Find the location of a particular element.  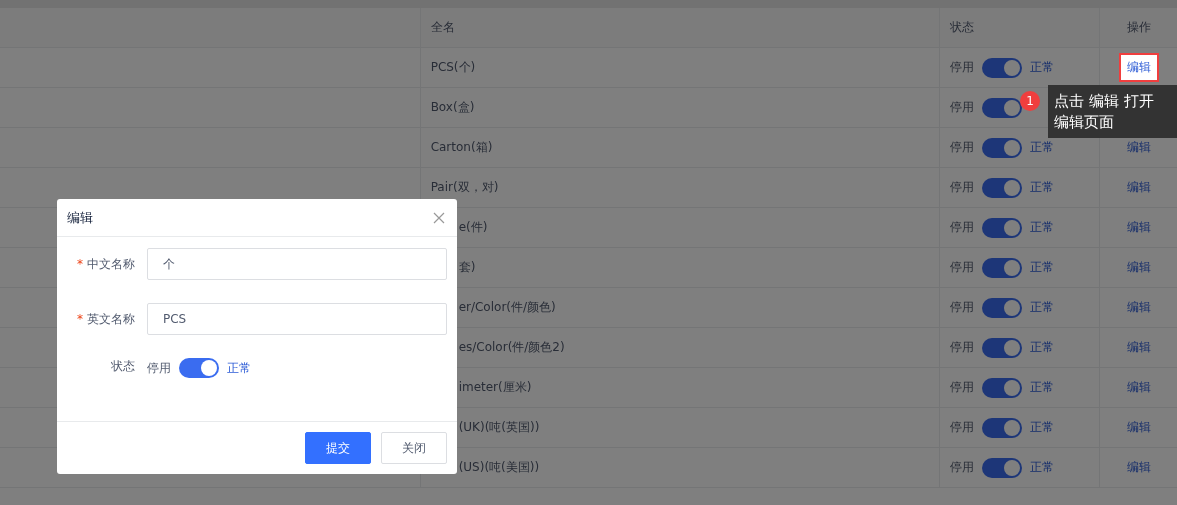

field-label: 英文名称 is located at coordinates (111, 318).